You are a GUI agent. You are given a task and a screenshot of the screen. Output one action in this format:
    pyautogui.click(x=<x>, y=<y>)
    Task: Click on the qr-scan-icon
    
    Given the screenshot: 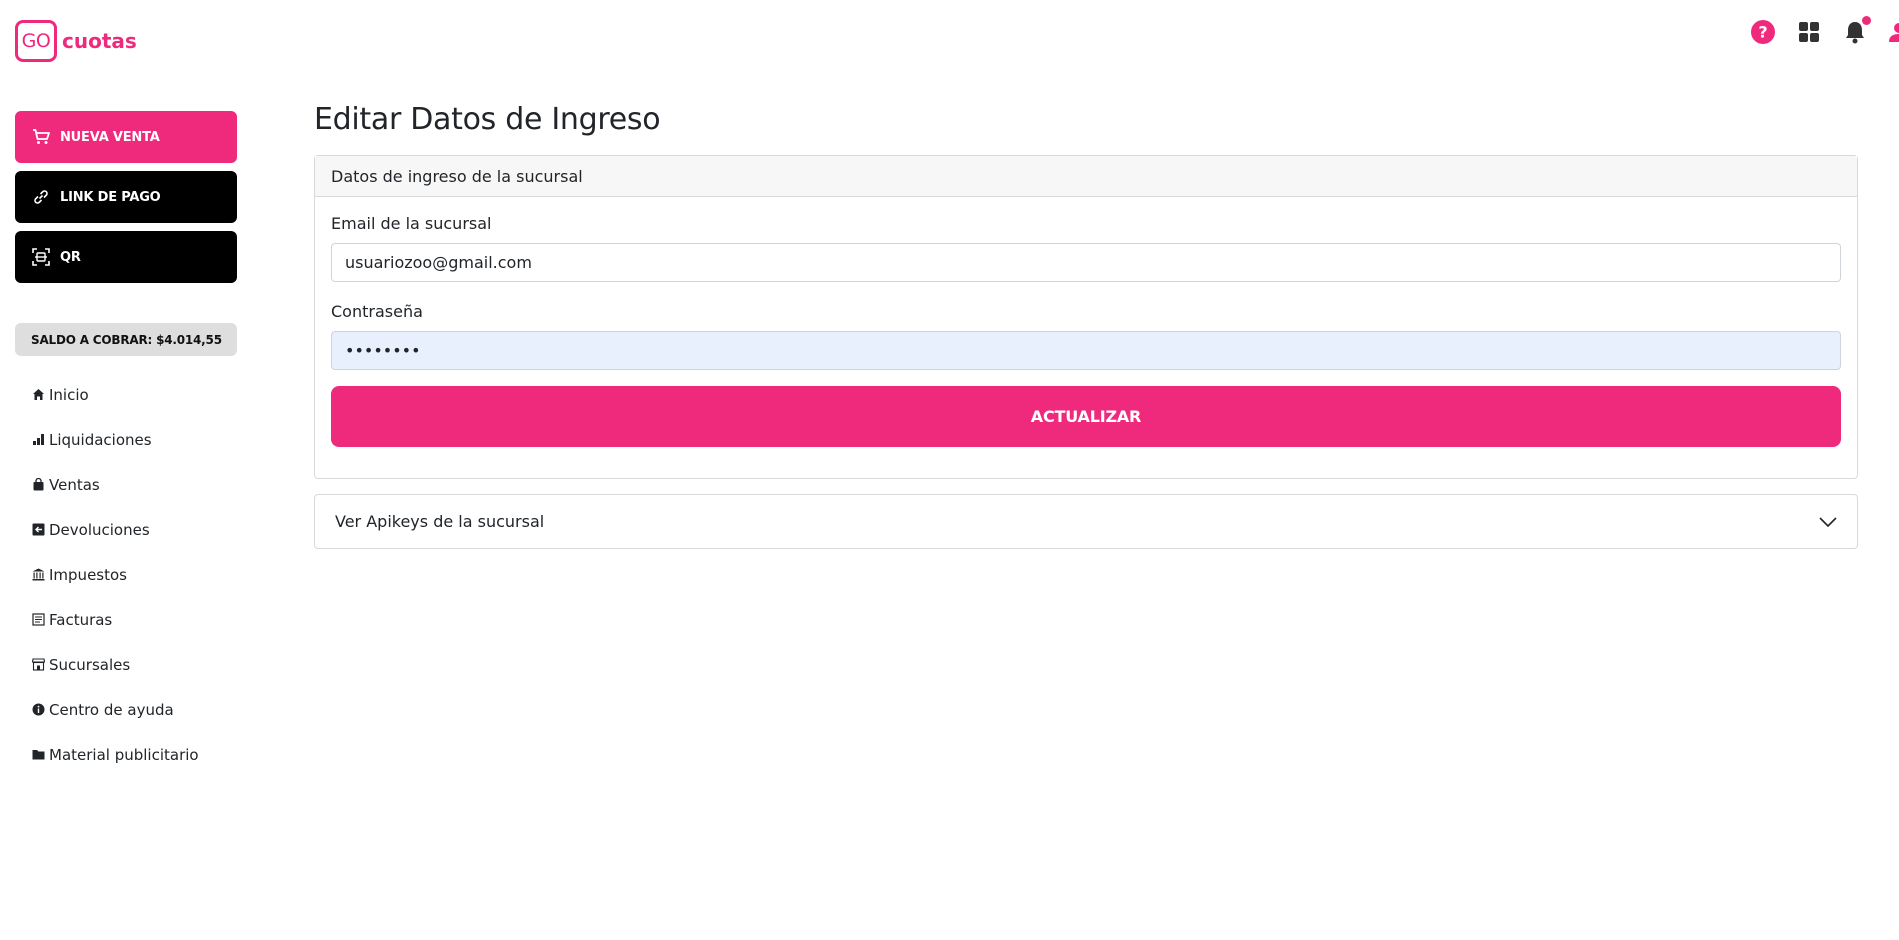 What is the action you would take?
    pyautogui.click(x=41, y=257)
    